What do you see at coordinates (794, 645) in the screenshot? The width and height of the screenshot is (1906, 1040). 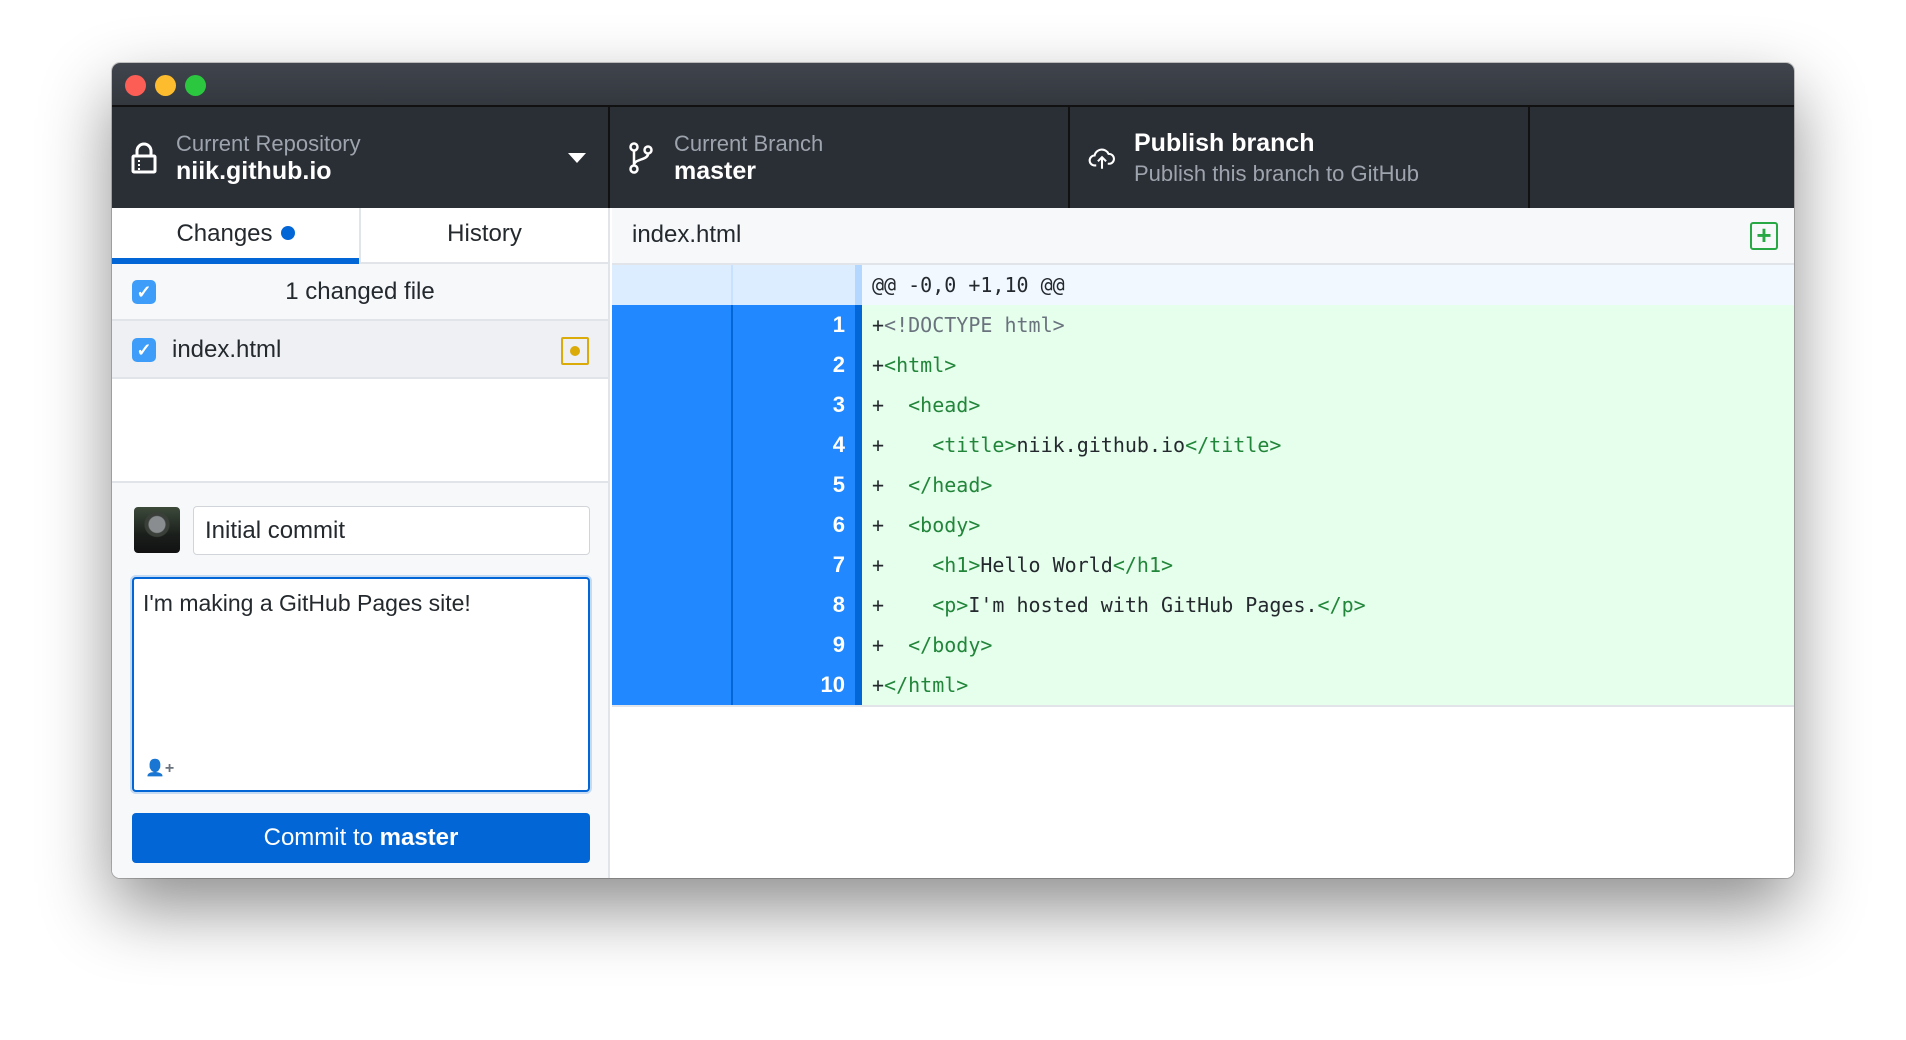 I see `line-number: 9` at bounding box center [794, 645].